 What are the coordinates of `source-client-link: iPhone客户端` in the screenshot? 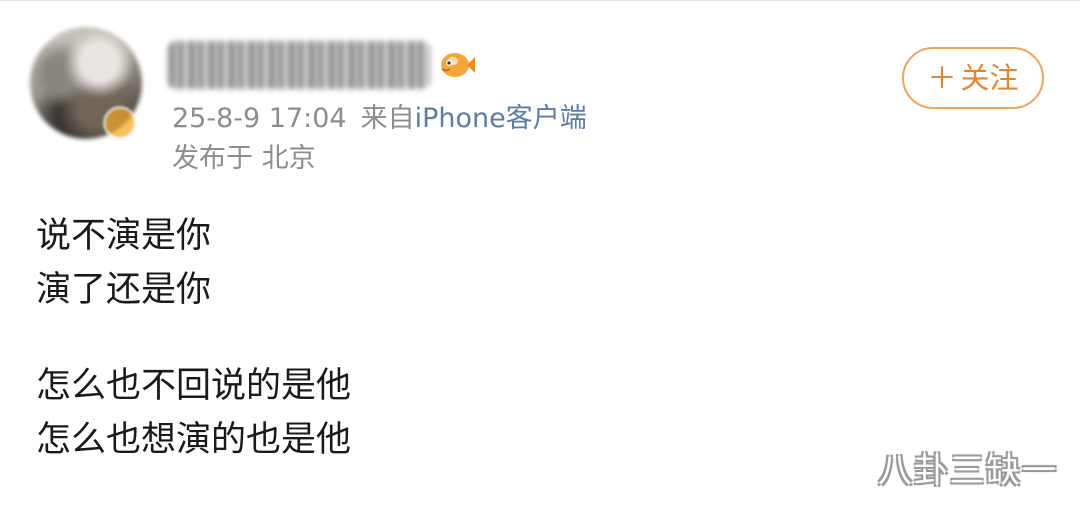 It's located at (501, 118).